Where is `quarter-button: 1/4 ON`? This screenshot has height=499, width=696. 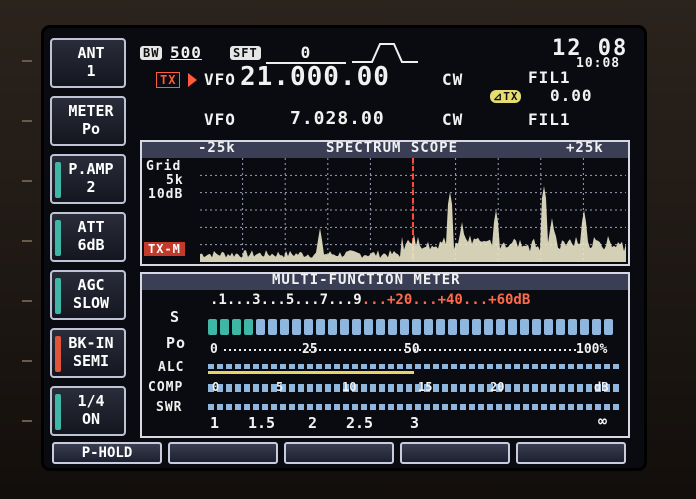 quarter-button: 1/4 ON is located at coordinates (88, 411).